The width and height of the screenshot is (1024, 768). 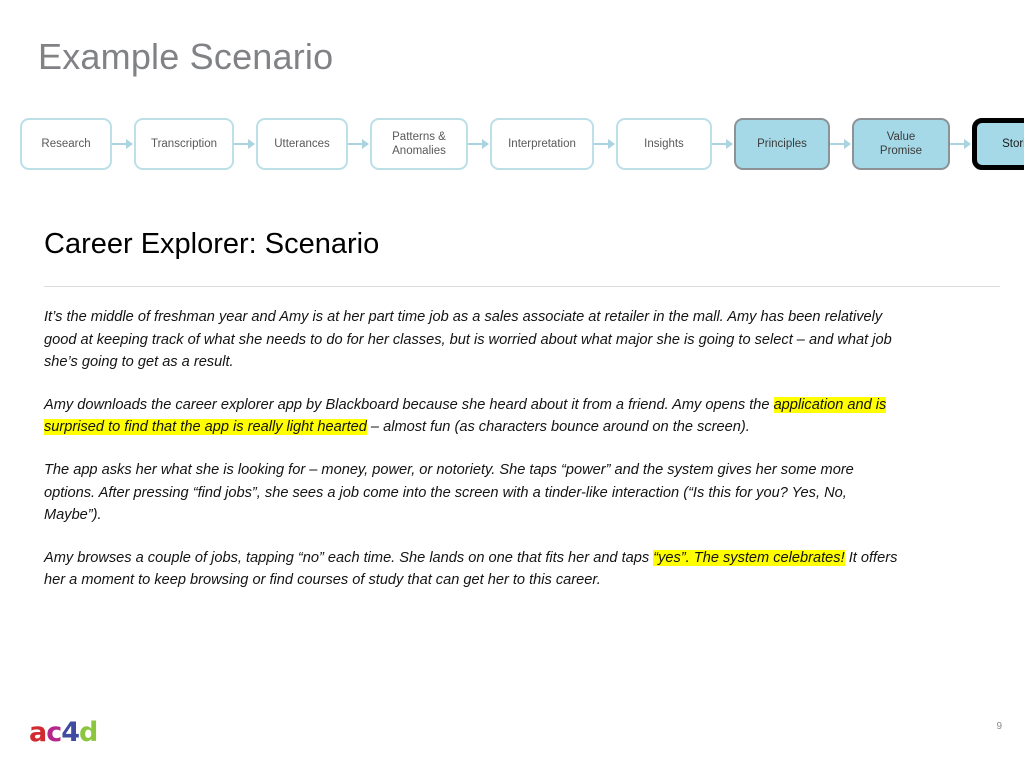 I want to click on flow-step-principles: Principles, so click(x=782, y=144).